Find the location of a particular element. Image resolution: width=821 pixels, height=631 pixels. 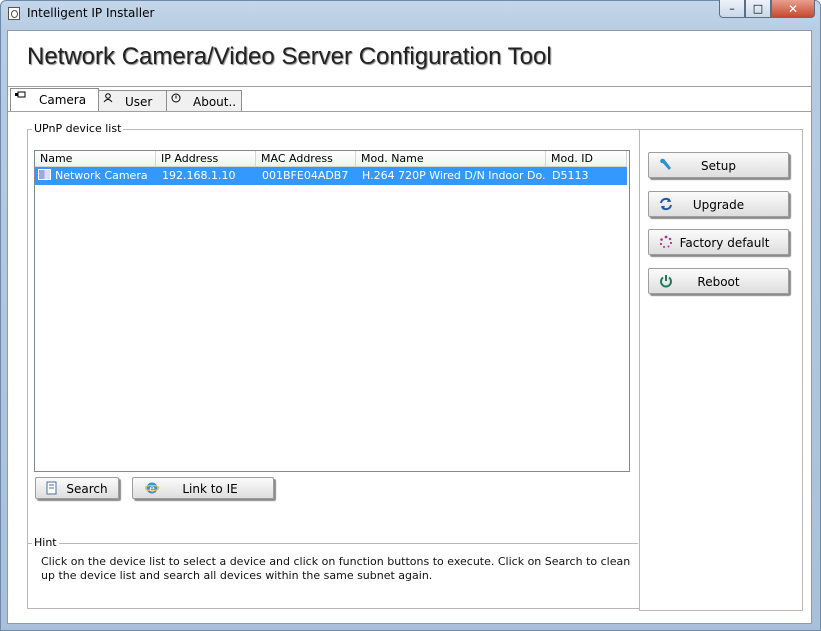

user-icon is located at coordinates (108, 99).